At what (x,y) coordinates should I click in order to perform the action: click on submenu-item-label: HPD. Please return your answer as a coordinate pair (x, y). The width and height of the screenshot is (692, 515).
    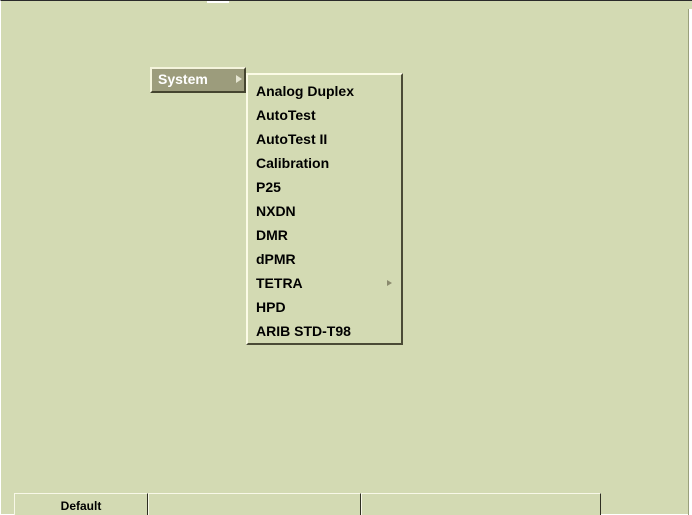
    Looking at the image, I should click on (271, 307).